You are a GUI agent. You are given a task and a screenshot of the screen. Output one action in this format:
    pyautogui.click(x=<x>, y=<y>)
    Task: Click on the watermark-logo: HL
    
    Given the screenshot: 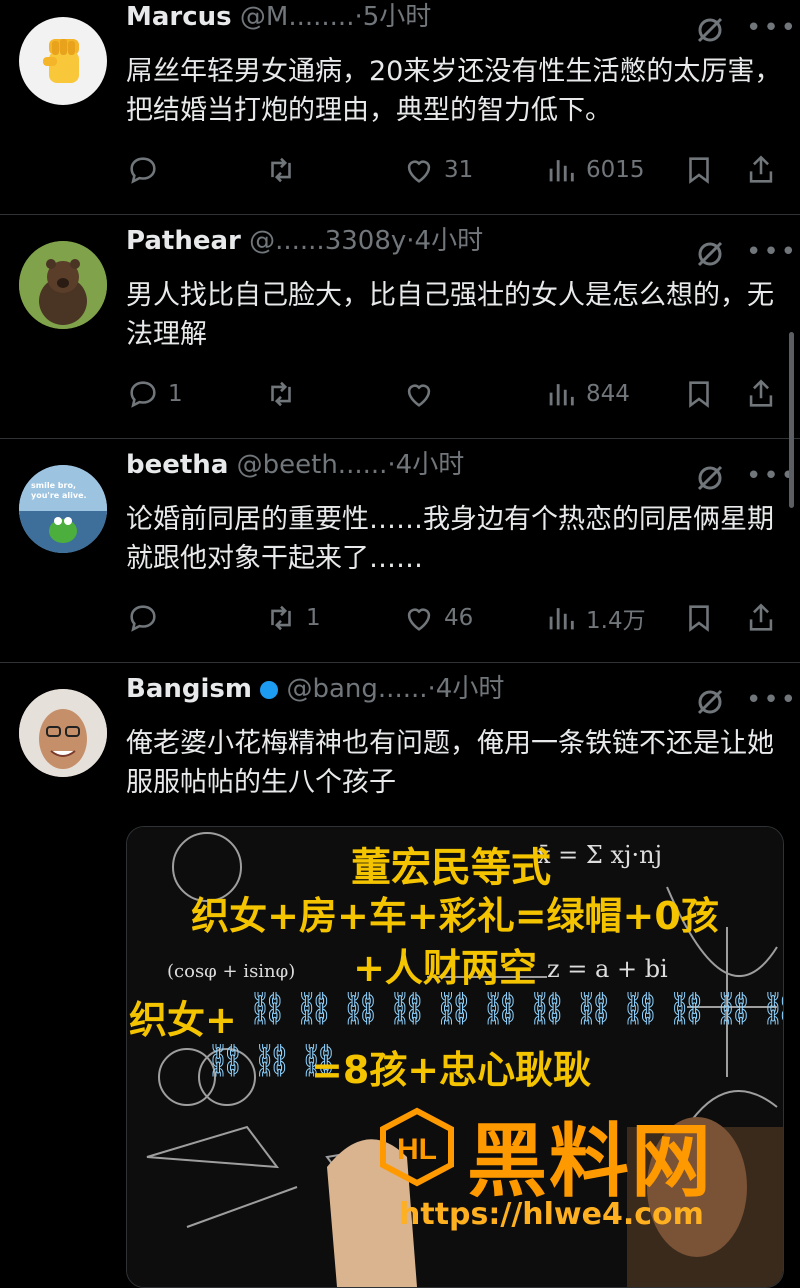 What is the action you would take?
    pyautogui.click(x=417, y=1147)
    